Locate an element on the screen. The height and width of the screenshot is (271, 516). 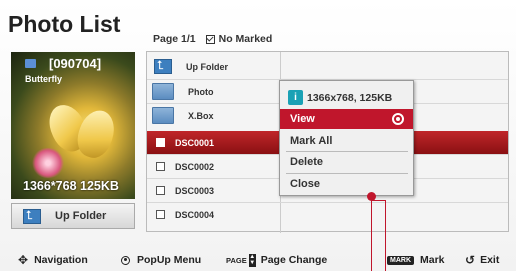
list-item-label: Photo is located at coordinates (201, 91).